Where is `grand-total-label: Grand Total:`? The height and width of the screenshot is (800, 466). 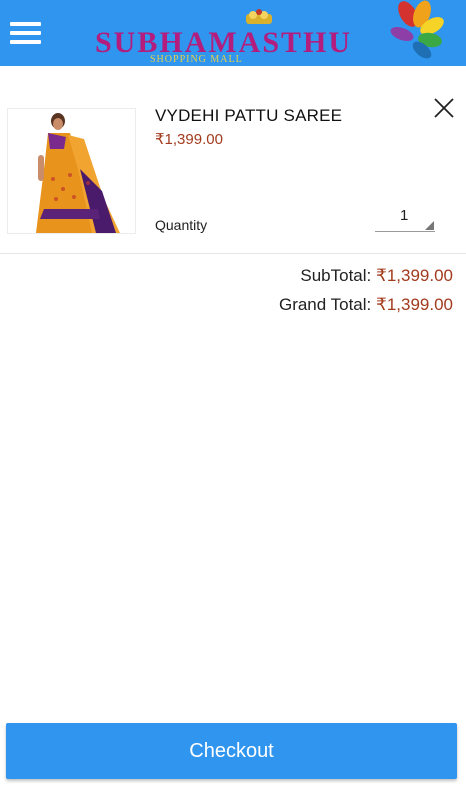 grand-total-label: Grand Total: is located at coordinates (325, 304).